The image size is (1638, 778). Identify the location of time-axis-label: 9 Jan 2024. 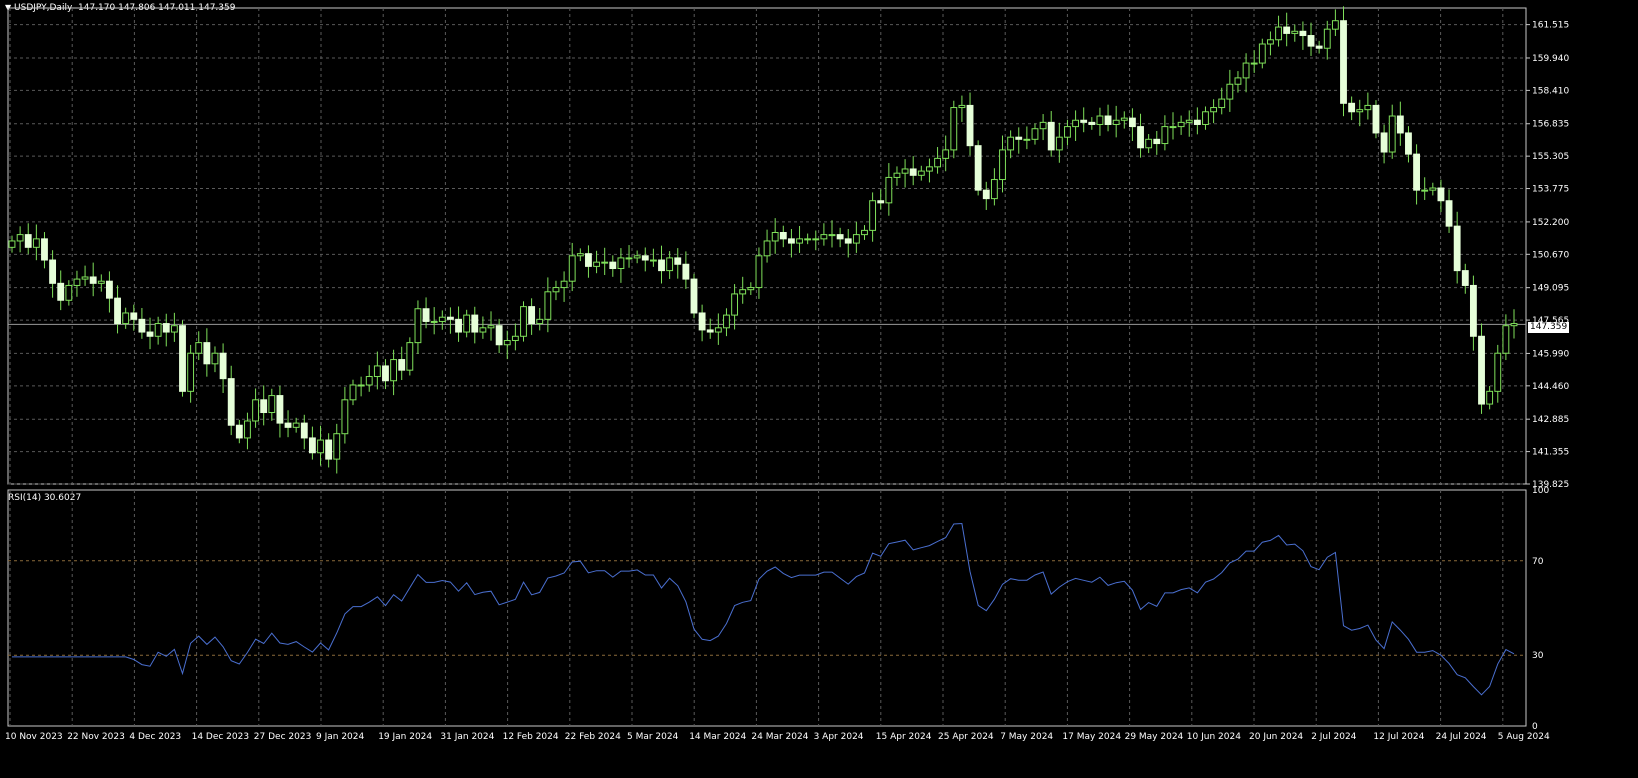
(340, 737).